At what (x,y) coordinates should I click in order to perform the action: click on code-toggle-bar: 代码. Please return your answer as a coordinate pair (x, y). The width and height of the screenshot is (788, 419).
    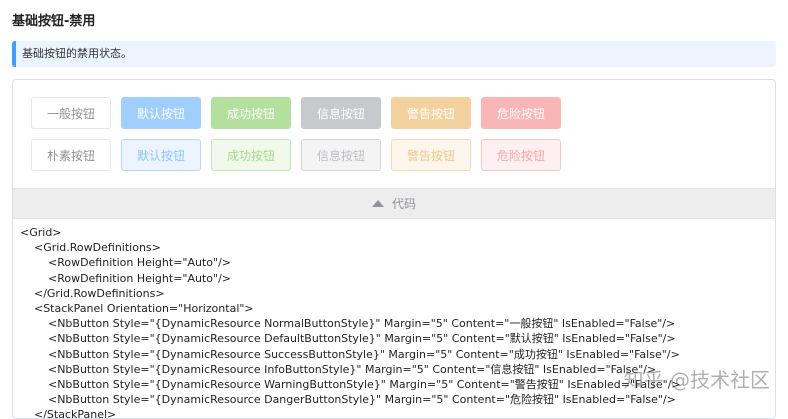
    Looking at the image, I should click on (394, 203).